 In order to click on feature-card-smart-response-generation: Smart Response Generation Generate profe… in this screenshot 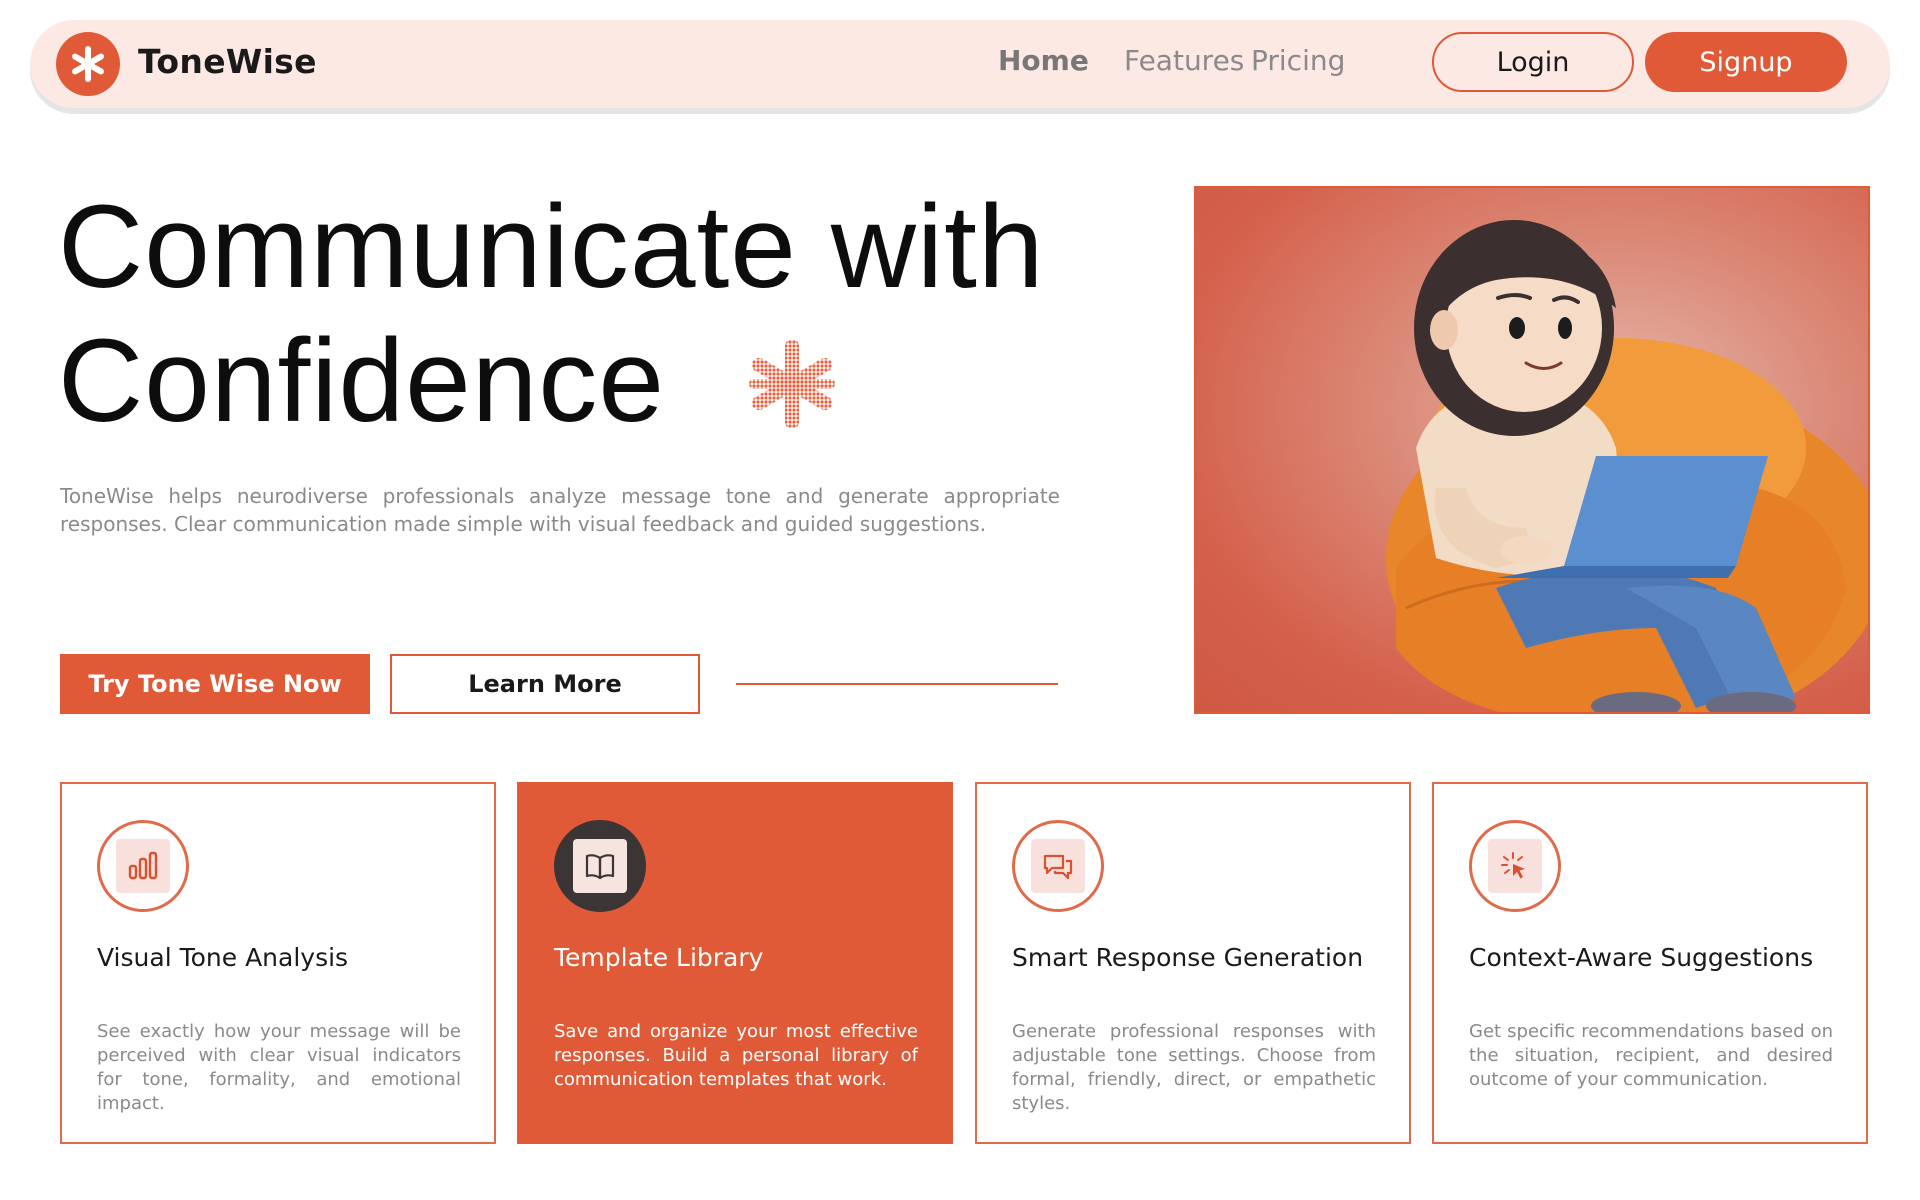, I will do `click(1193, 963)`.